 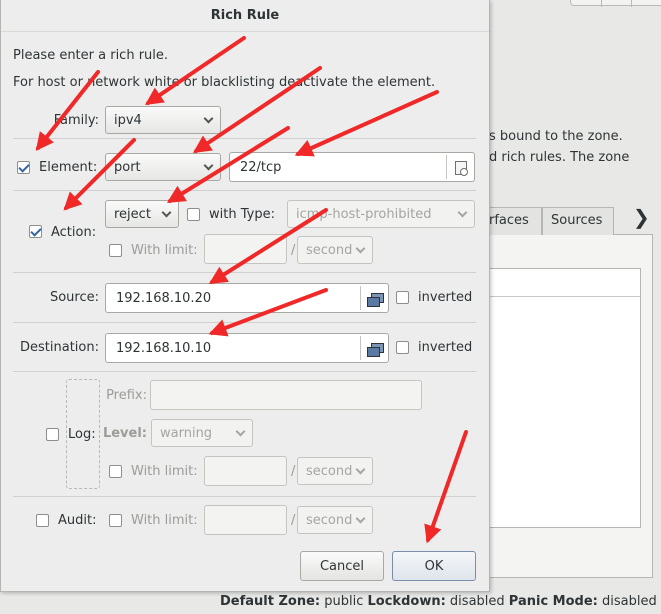 I want to click on action-type-select: icmp-host-prohibited, so click(x=381, y=214).